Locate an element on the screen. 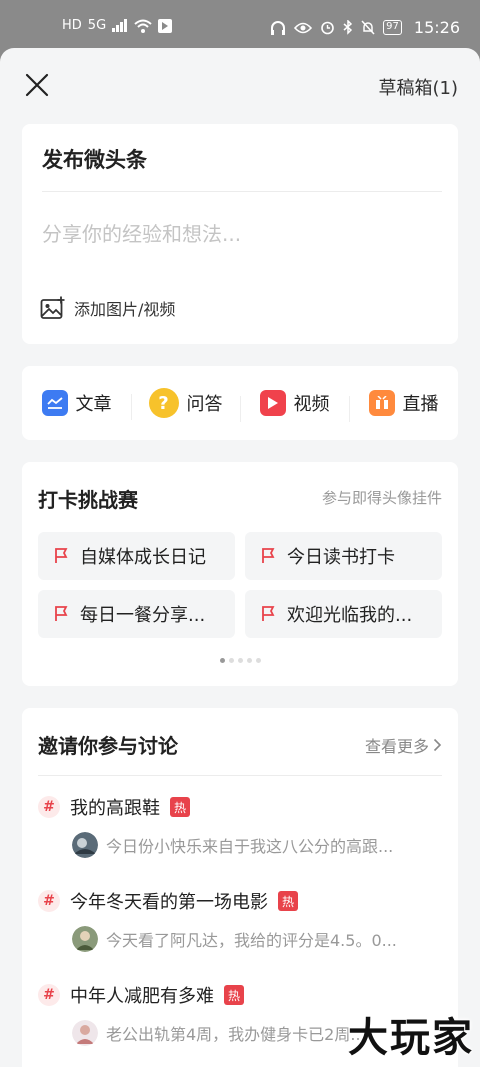  topic-head: # 今年冬天看的第一场电影 热 is located at coordinates (168, 901).